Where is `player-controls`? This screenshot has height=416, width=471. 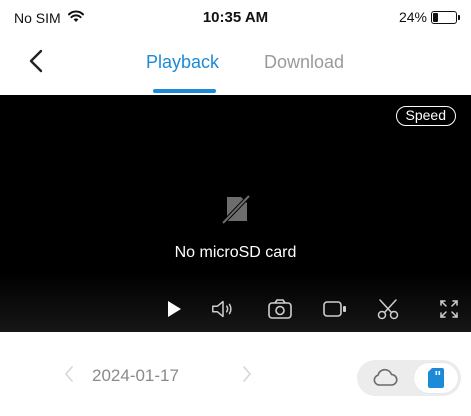 player-controls is located at coordinates (235, 307).